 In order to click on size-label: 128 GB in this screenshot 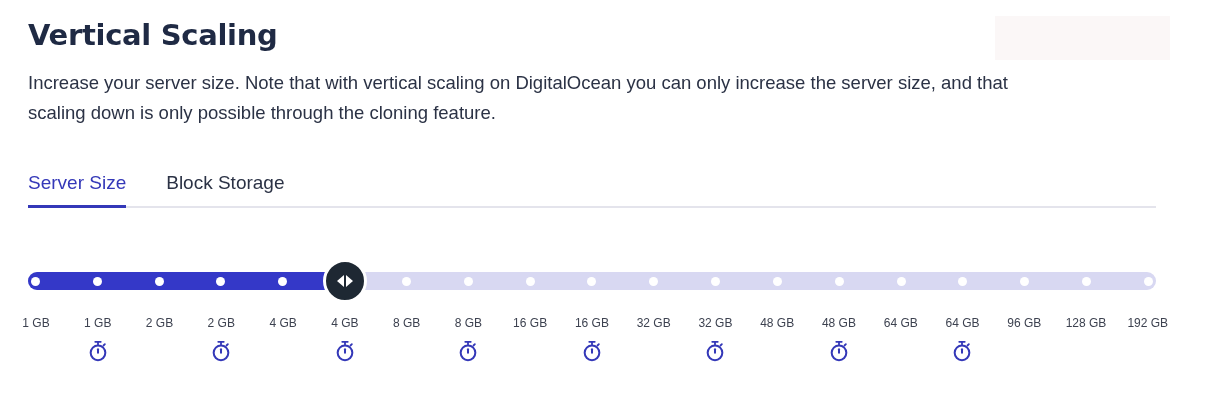, I will do `click(1086, 323)`.